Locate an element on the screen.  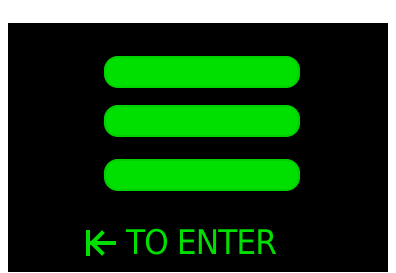
enter-hint-label: TO ENTER is located at coordinates (201, 243).